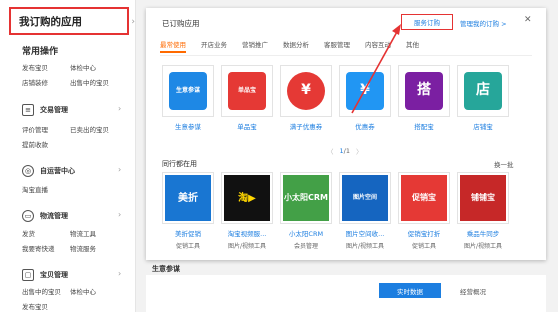 This screenshot has height=312, width=558. Describe the element at coordinates (375, 71) in the screenshot. I see `arrow-line` at that location.